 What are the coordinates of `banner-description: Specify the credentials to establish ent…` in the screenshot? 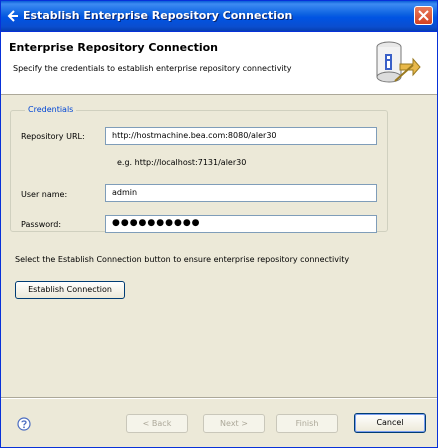 It's located at (152, 68).